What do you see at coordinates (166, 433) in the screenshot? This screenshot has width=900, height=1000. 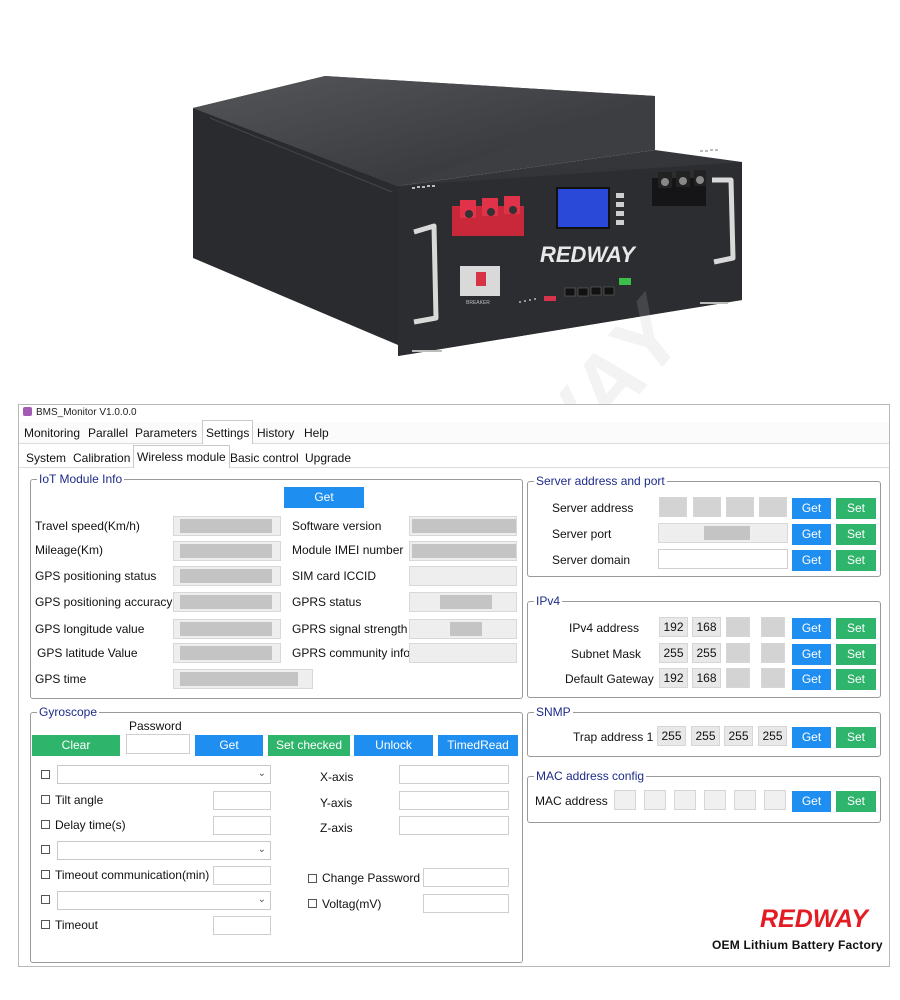 I see `tab-parameters: Parameters` at bounding box center [166, 433].